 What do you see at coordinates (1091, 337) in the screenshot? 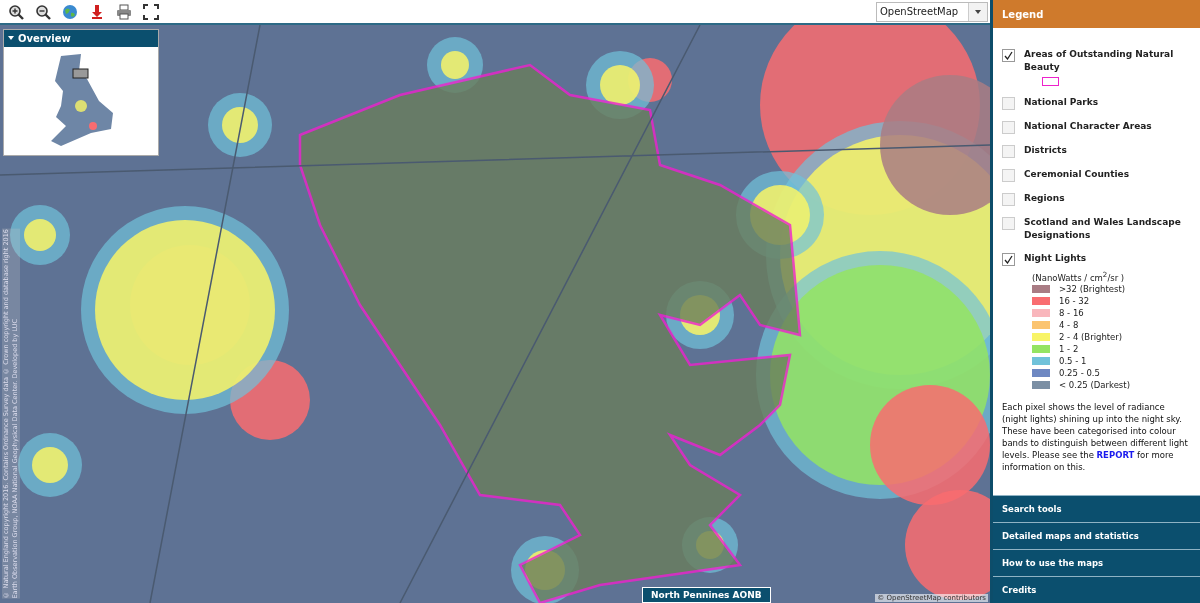
I see `band-label: 2 - 4 (Brighter)` at bounding box center [1091, 337].